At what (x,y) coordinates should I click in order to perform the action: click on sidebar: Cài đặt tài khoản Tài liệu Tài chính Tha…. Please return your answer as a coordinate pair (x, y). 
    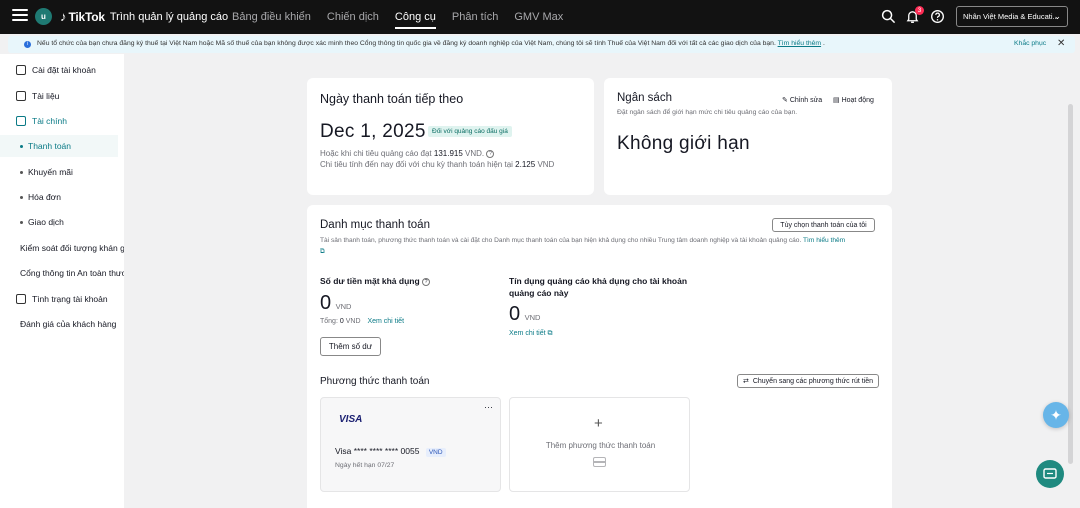
    Looking at the image, I should click on (62, 281).